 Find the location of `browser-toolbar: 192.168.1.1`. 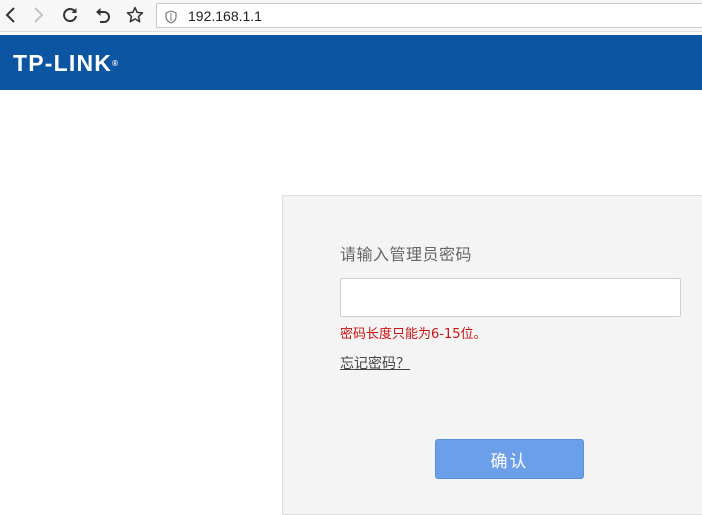

browser-toolbar: 192.168.1.1 is located at coordinates (351, 16).